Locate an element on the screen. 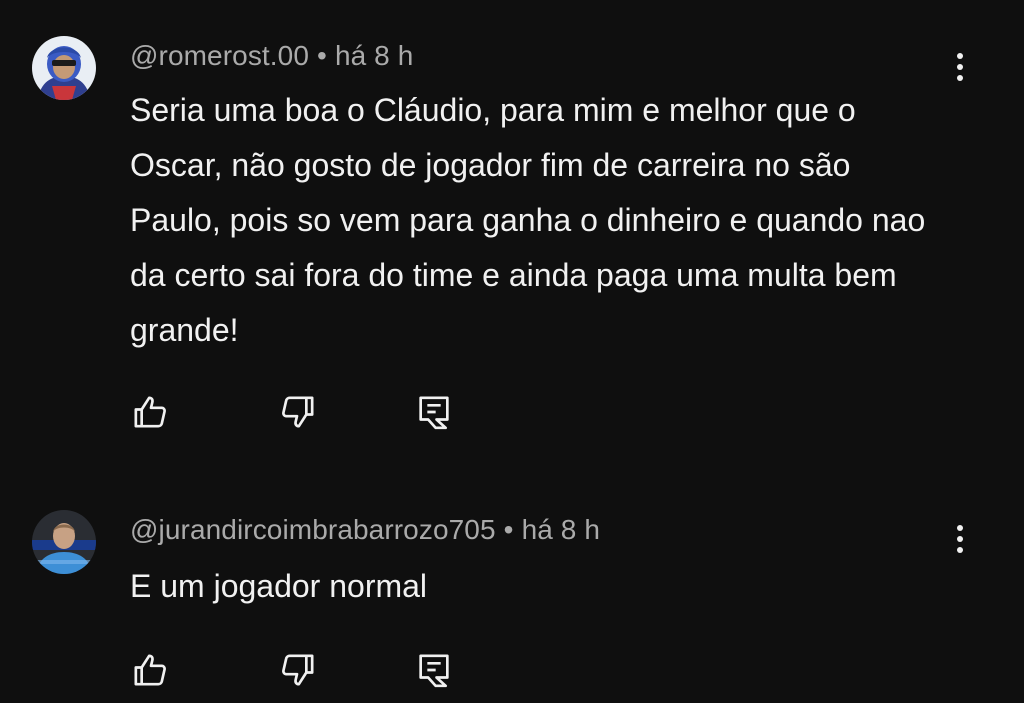 The height and width of the screenshot is (703, 1024). author-handle: @jurandircoimbrabarrozo705 is located at coordinates (313, 529).